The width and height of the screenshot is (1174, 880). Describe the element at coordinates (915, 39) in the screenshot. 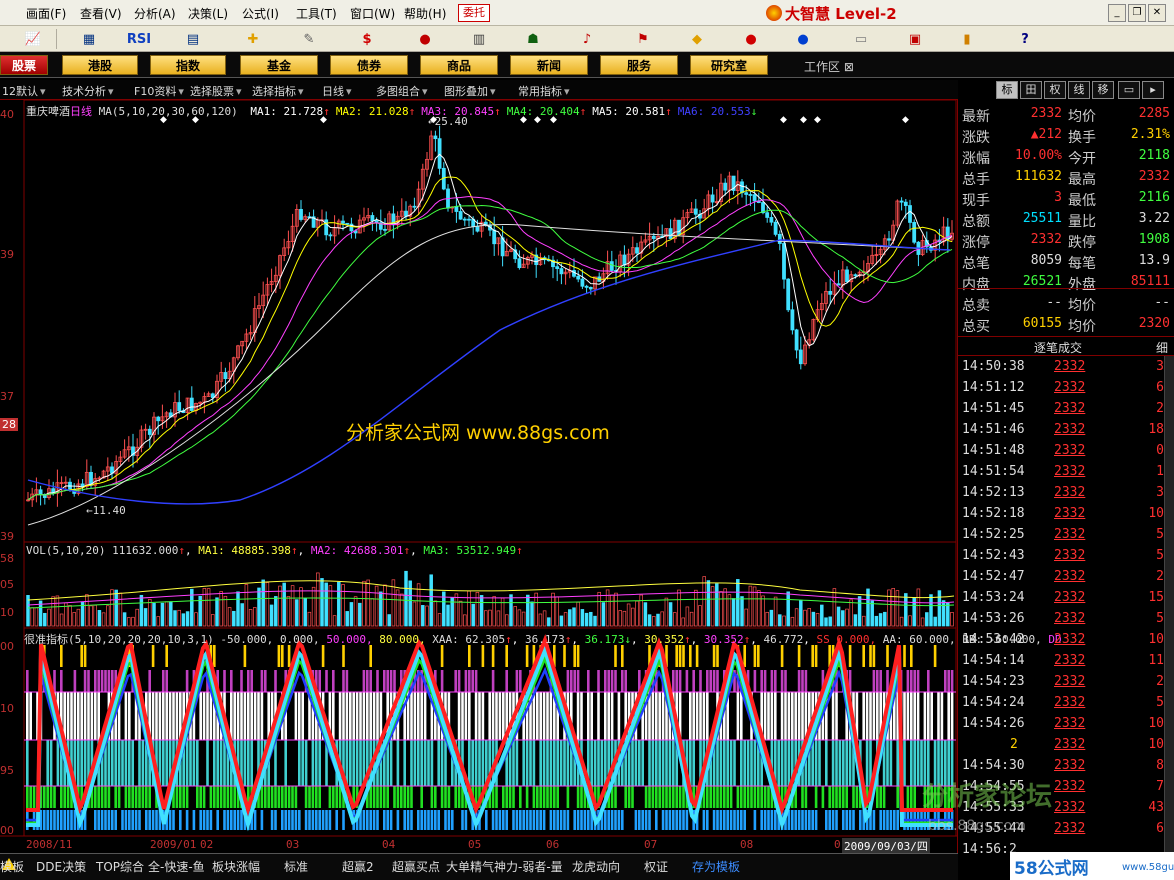

I see `window-icon: ▣` at that location.